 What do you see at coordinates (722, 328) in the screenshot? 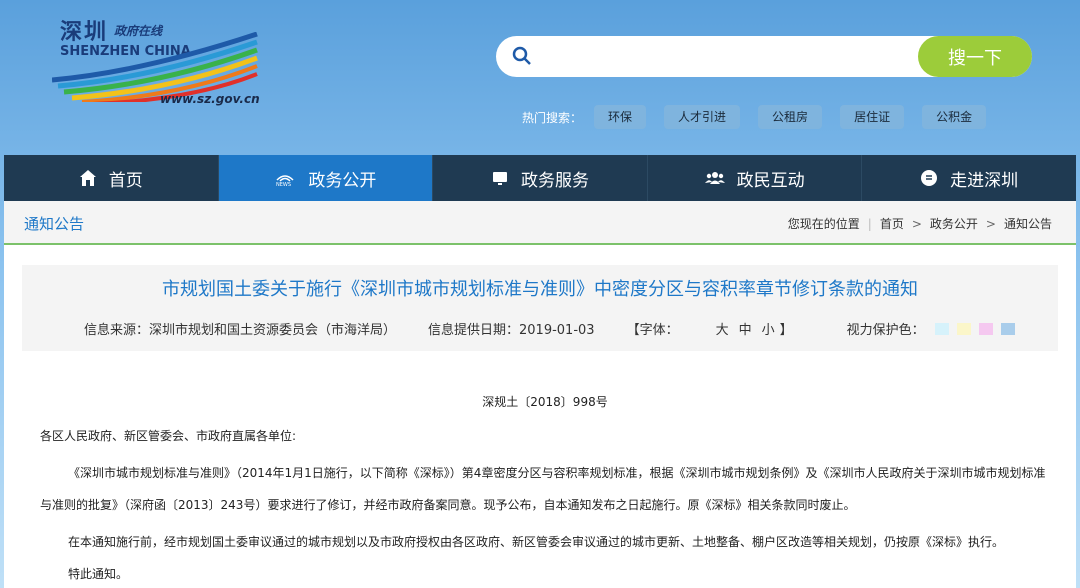
I see `font-size-large: 大` at bounding box center [722, 328].